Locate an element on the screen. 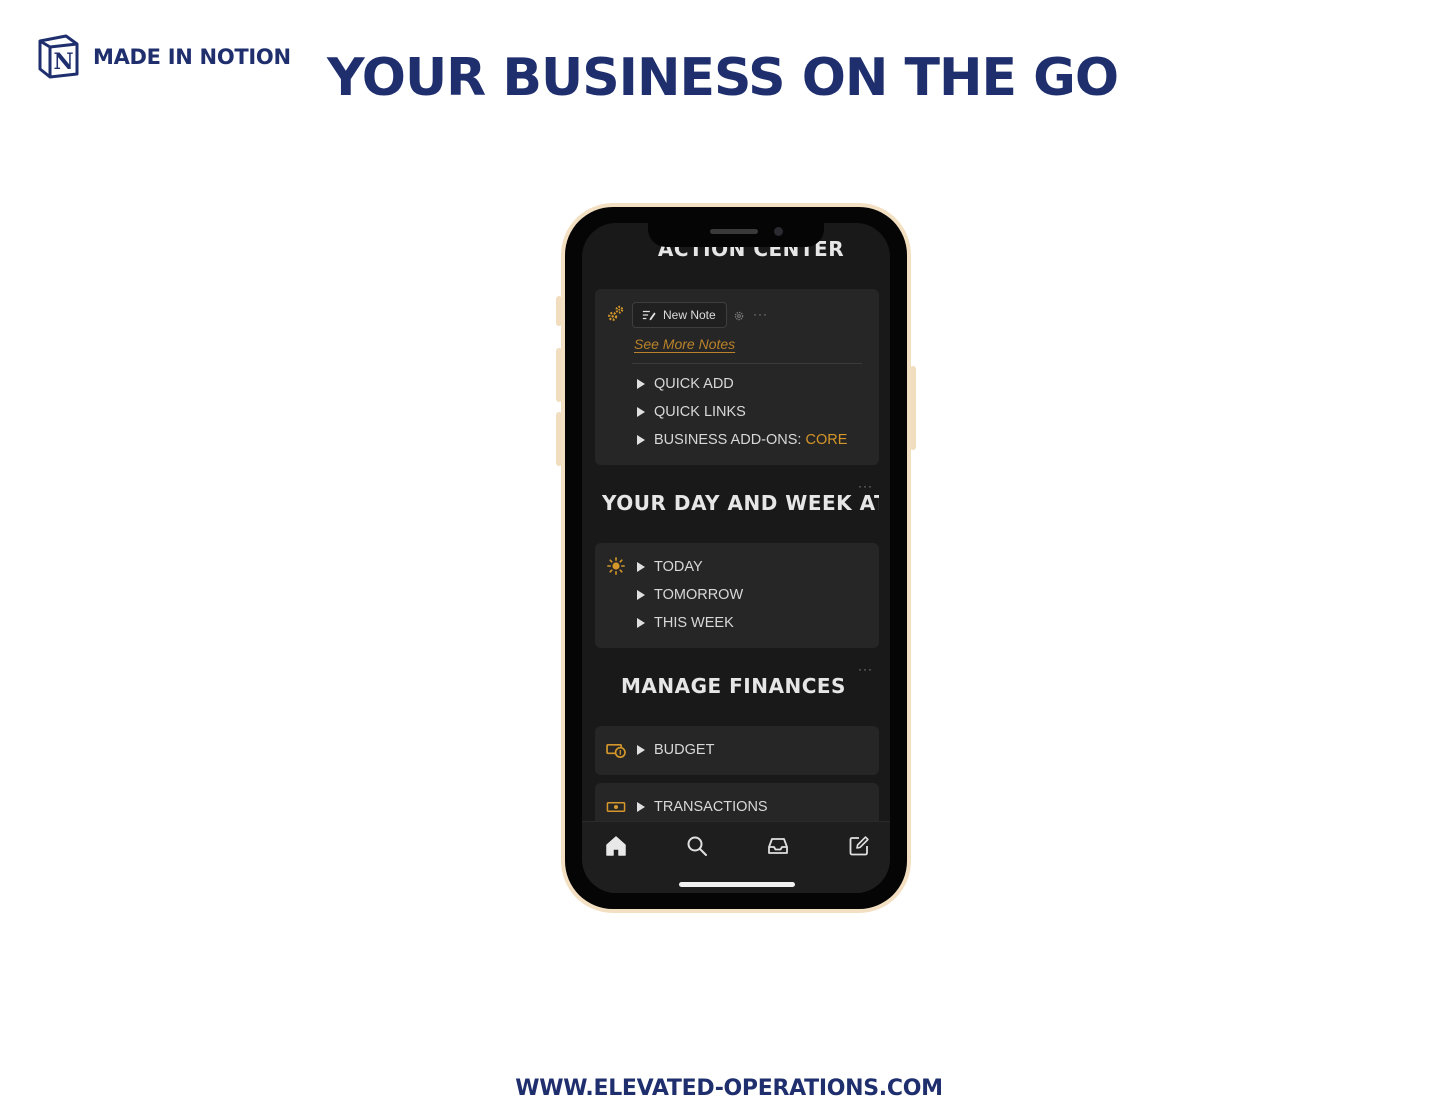  toggle-business-addons: BUSINESS ADD-ONS: CORE is located at coordinates (742, 440).